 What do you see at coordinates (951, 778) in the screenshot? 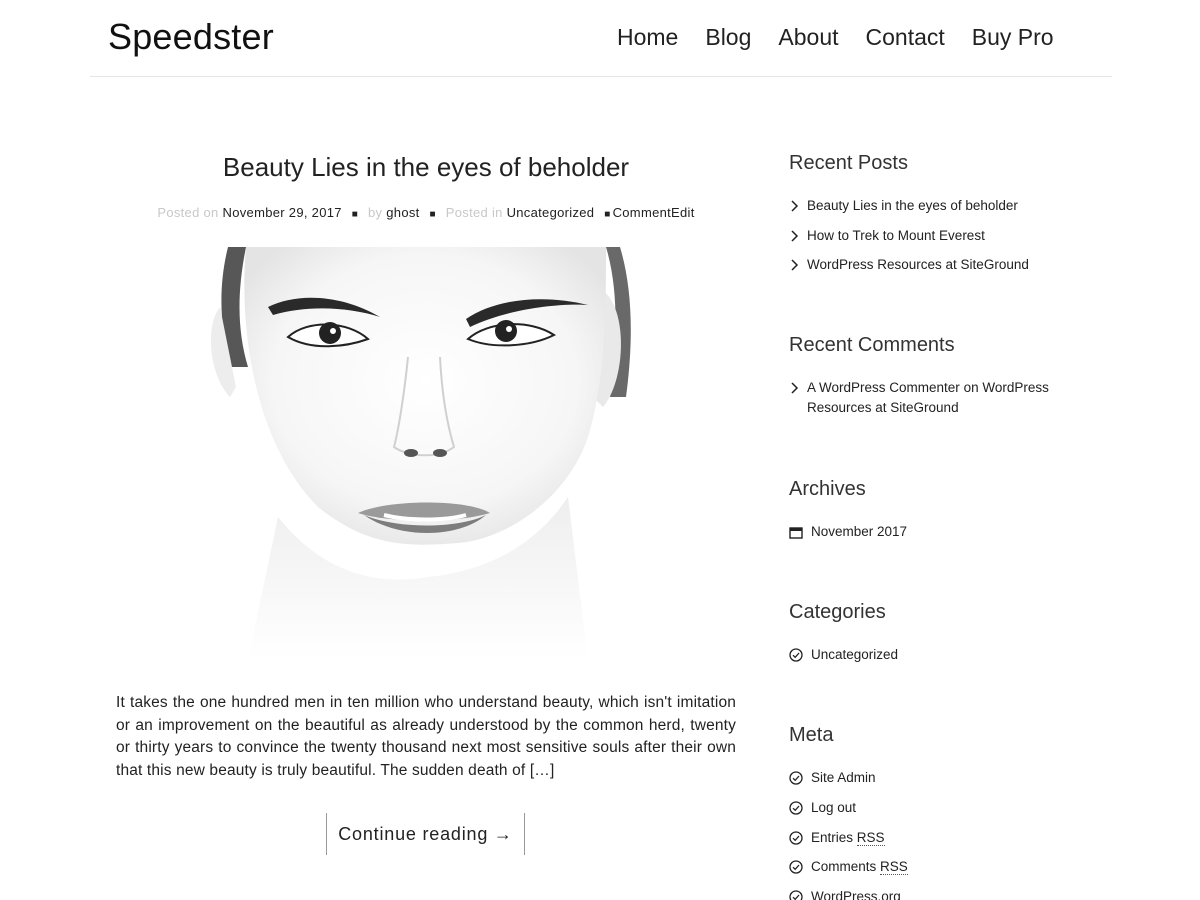
I see `list-item: Site Admin` at bounding box center [951, 778].